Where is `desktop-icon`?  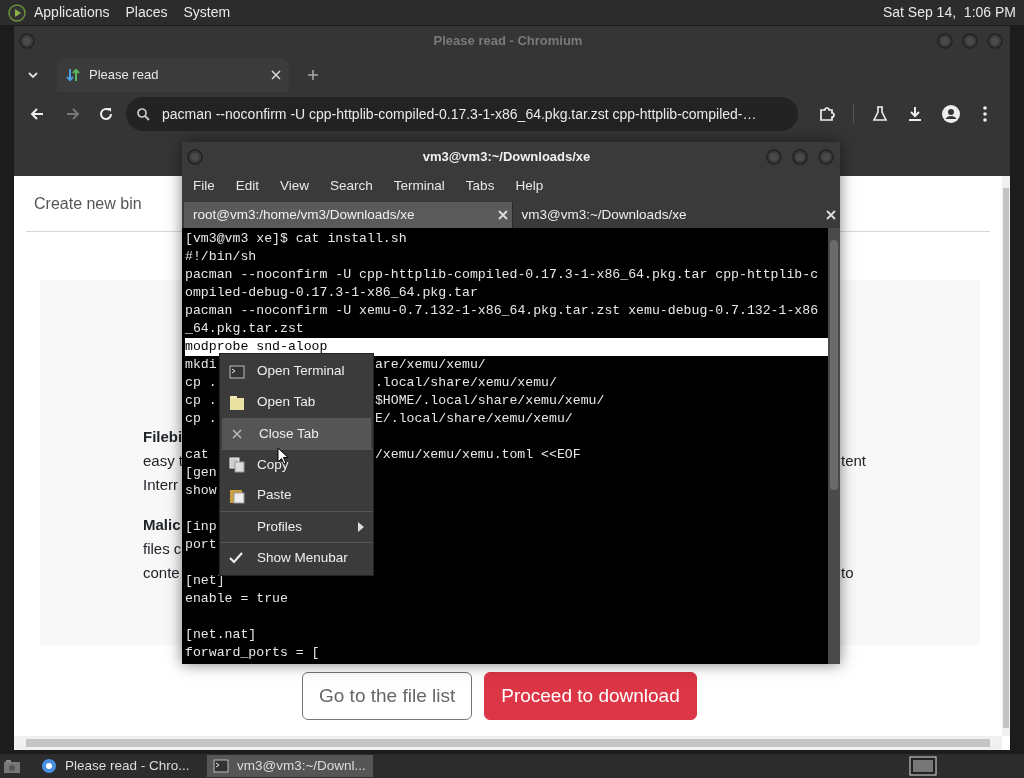
desktop-icon is located at coordinates (12, 766).